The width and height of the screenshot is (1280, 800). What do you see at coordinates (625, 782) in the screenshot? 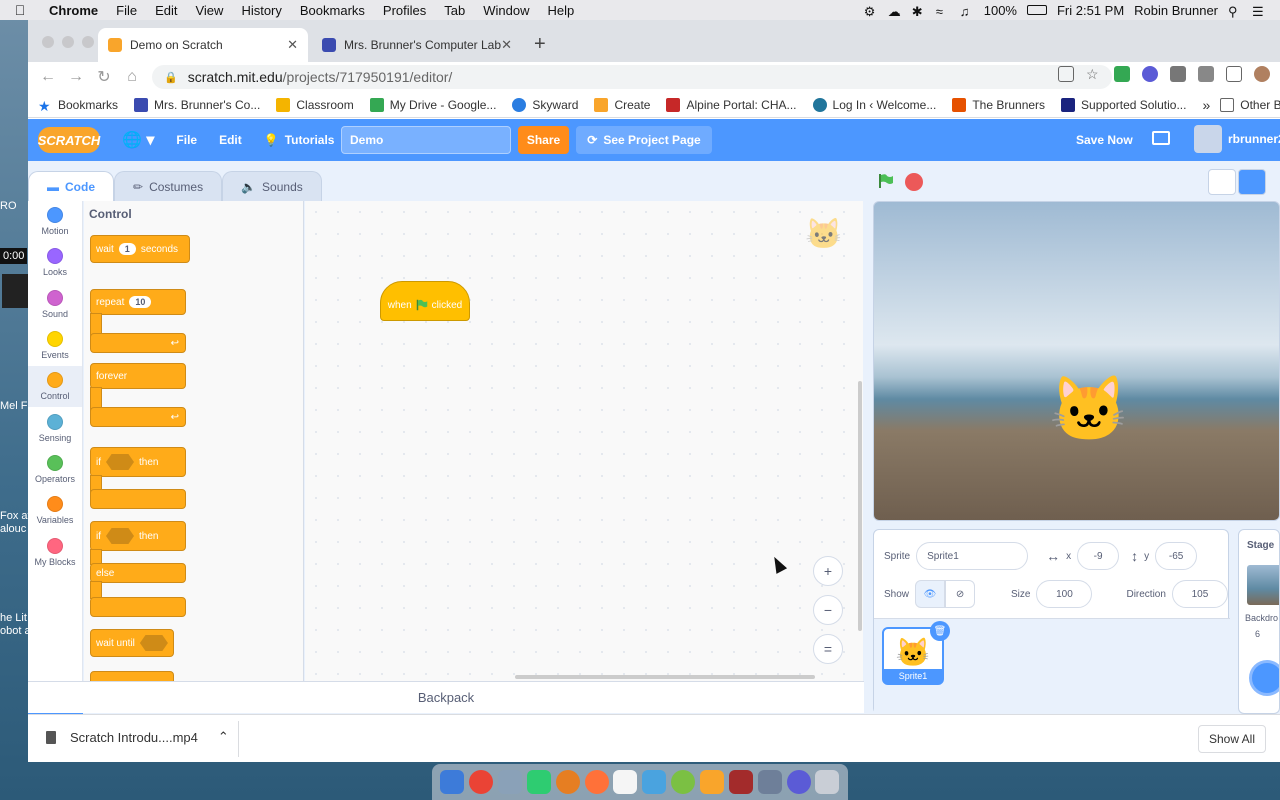
I see `notes-icon` at bounding box center [625, 782].